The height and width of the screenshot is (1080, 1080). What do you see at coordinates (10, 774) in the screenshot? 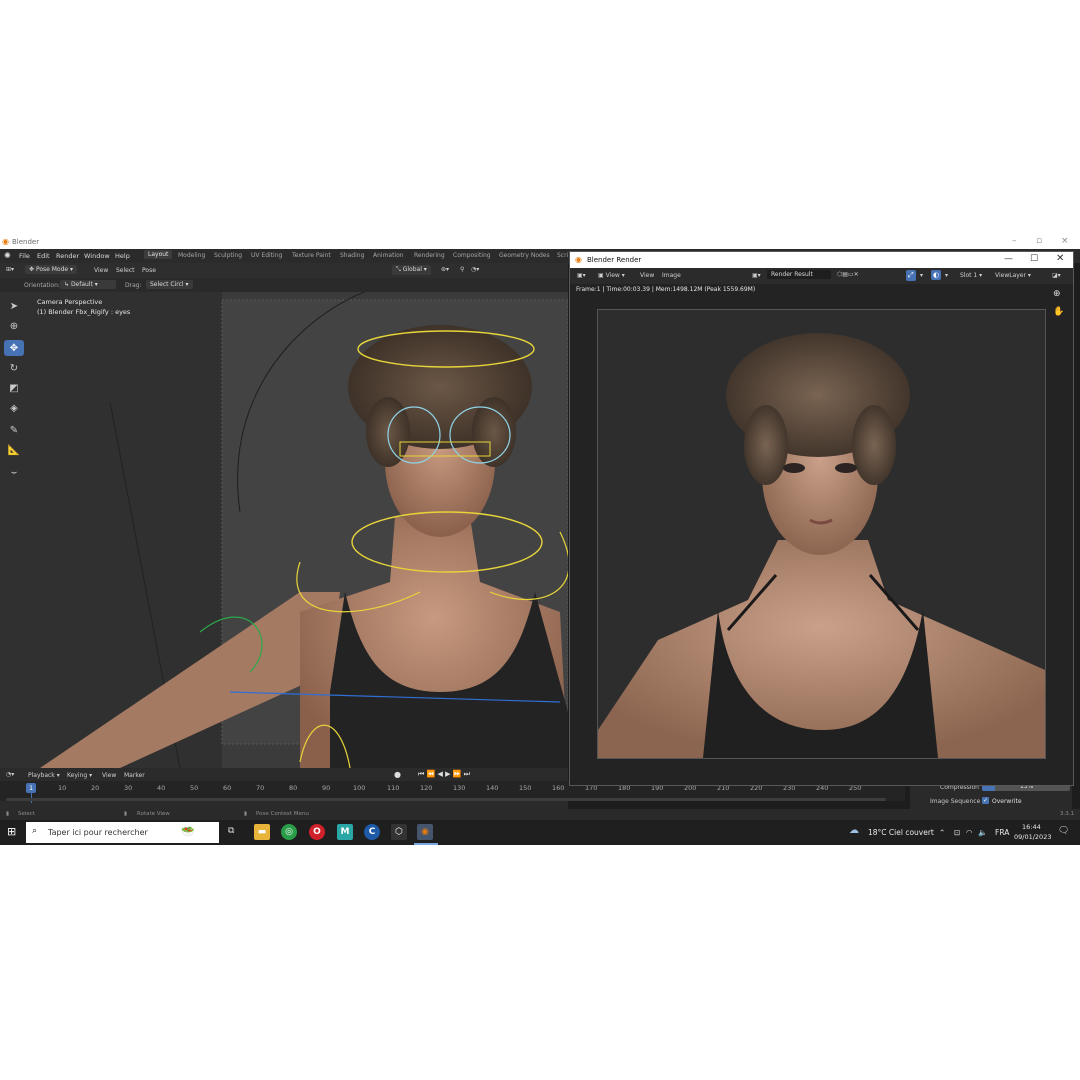
I see `timeline-editor-type-icon: ◔▾` at bounding box center [10, 774].